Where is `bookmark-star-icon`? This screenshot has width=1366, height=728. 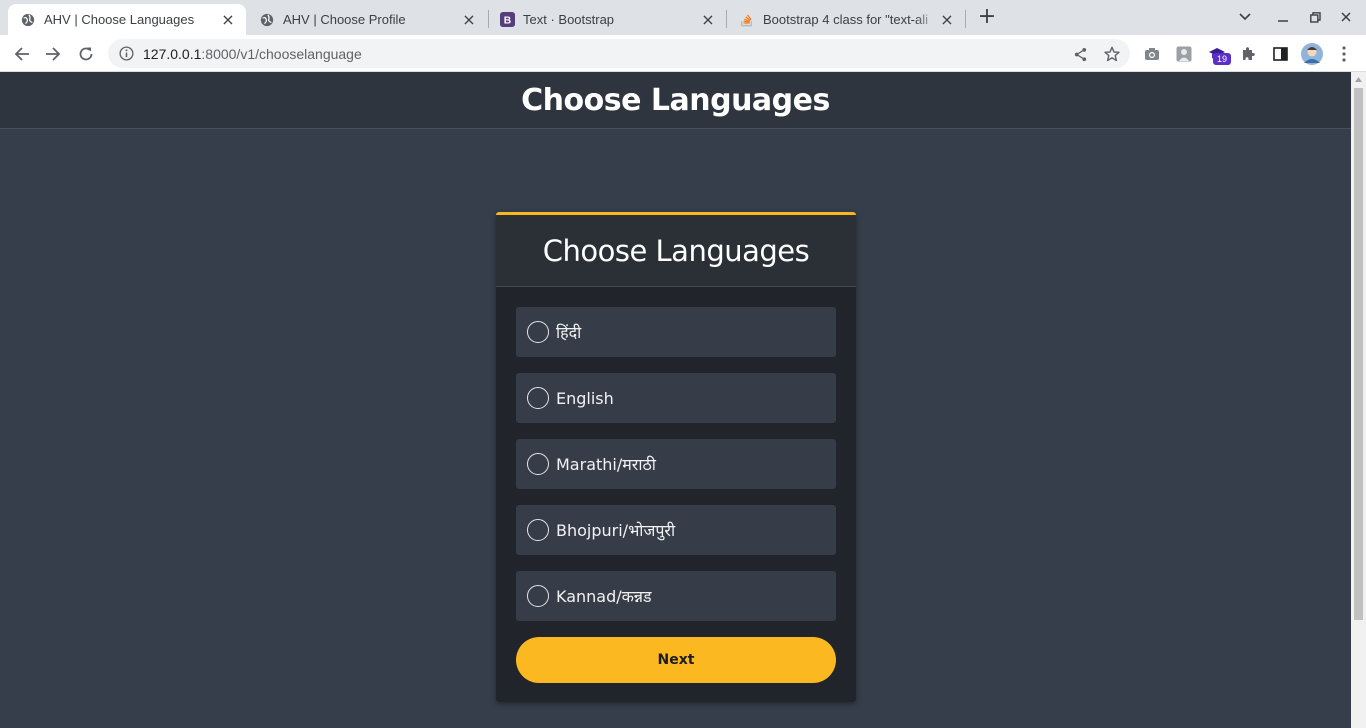
bookmark-star-icon is located at coordinates (1112, 54).